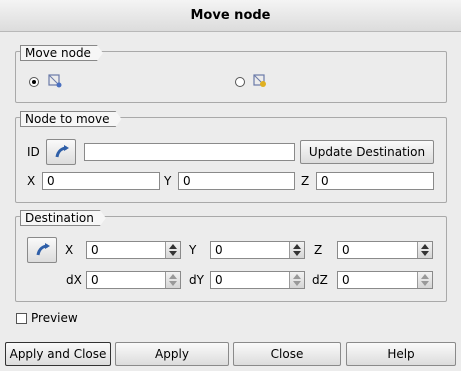 This screenshot has width=461, height=371. What do you see at coordinates (172, 250) in the screenshot?
I see `dest-x-stepper` at bounding box center [172, 250].